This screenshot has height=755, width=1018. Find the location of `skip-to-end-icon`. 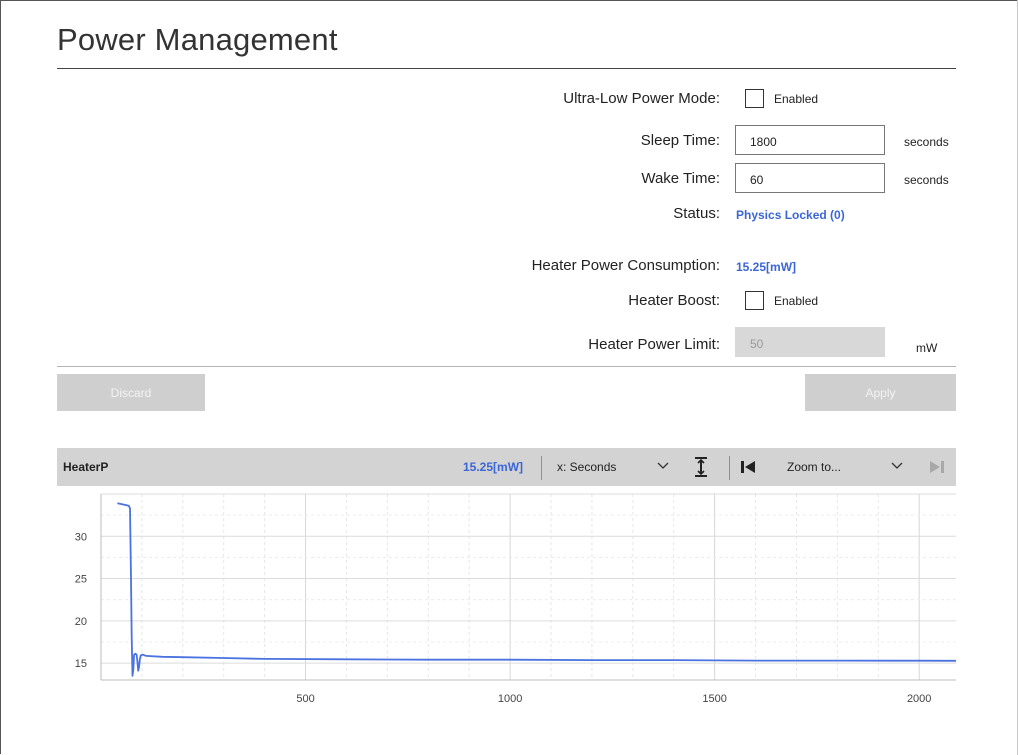

skip-to-end-icon is located at coordinates (937, 467).